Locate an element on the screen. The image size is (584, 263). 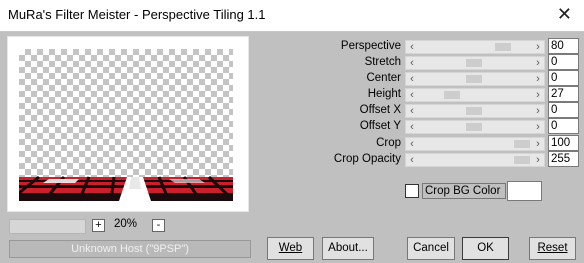
stretch-slider: ‹ › is located at coordinates (475, 63).